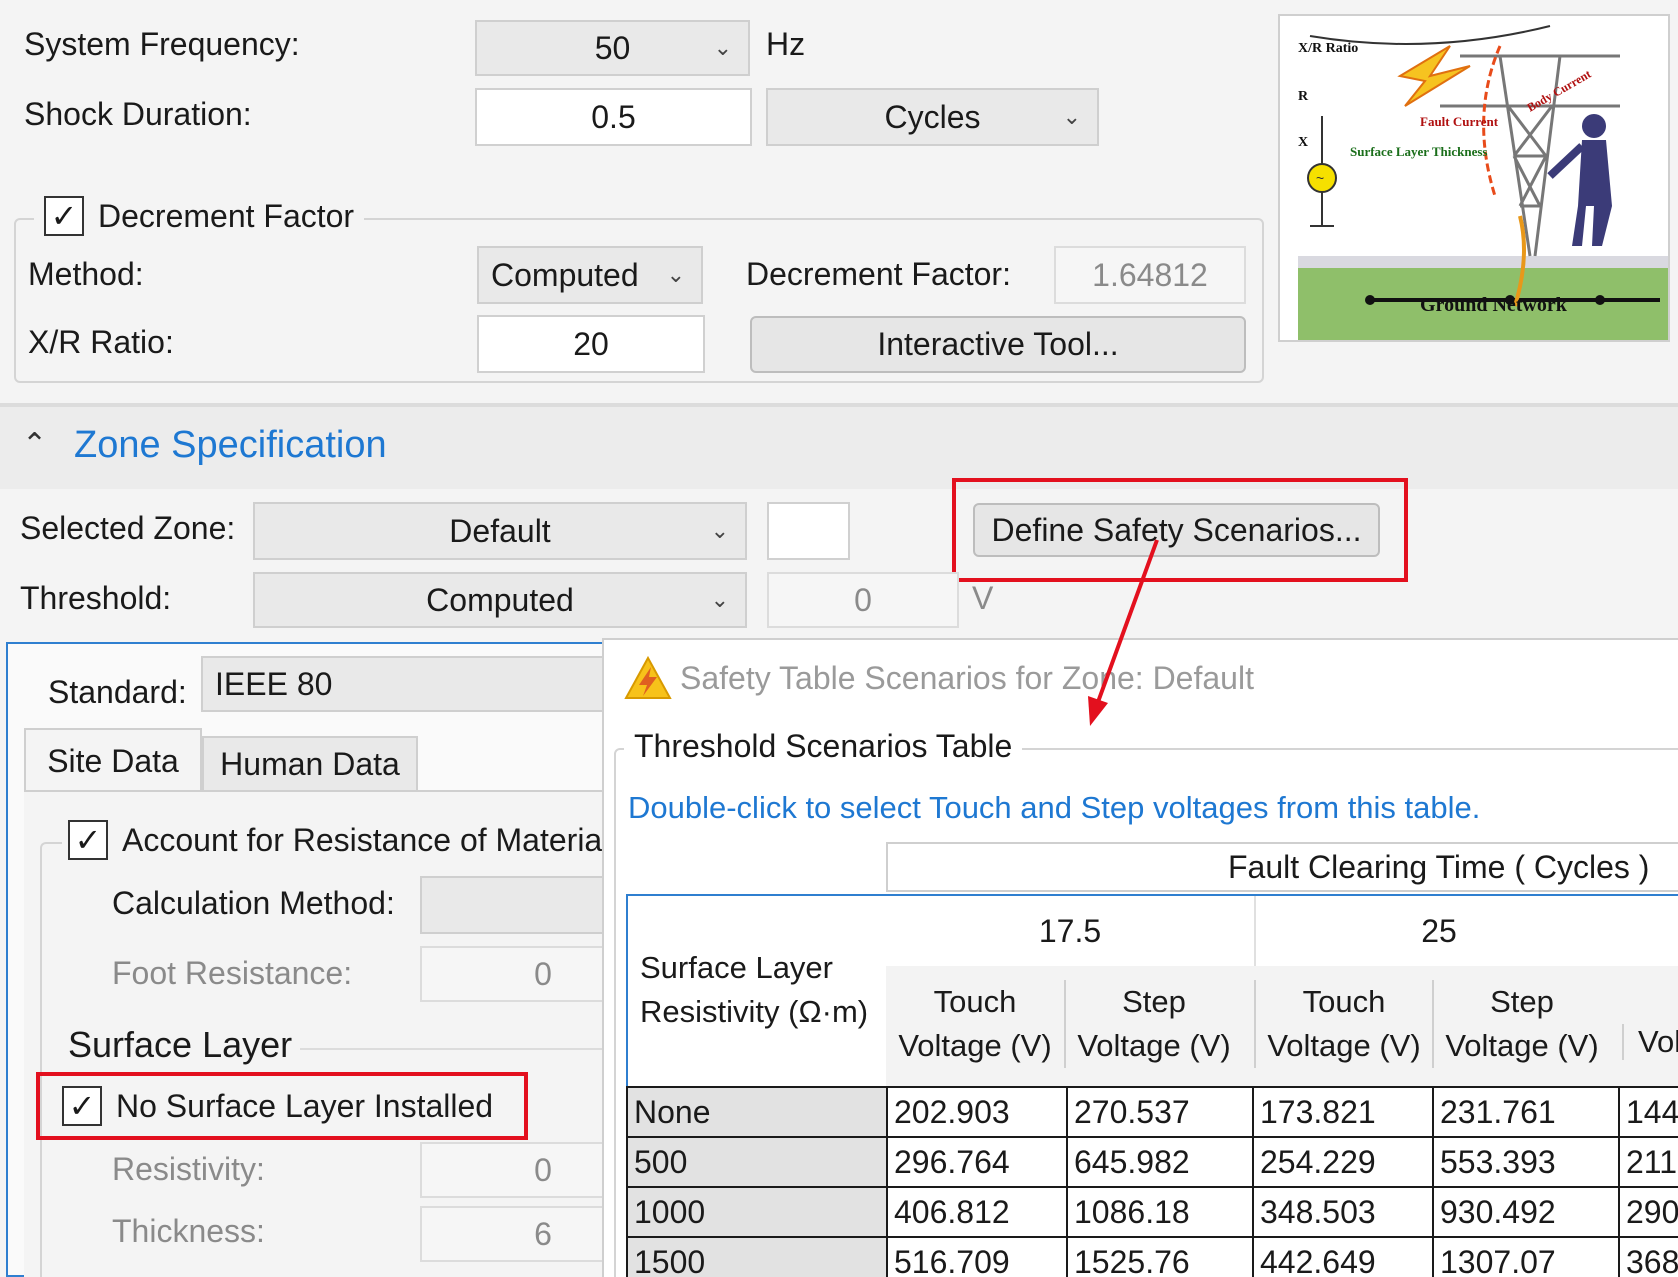  Describe the element at coordinates (543, 973) in the screenshot. I see `foot-resistance-value: 0` at that location.